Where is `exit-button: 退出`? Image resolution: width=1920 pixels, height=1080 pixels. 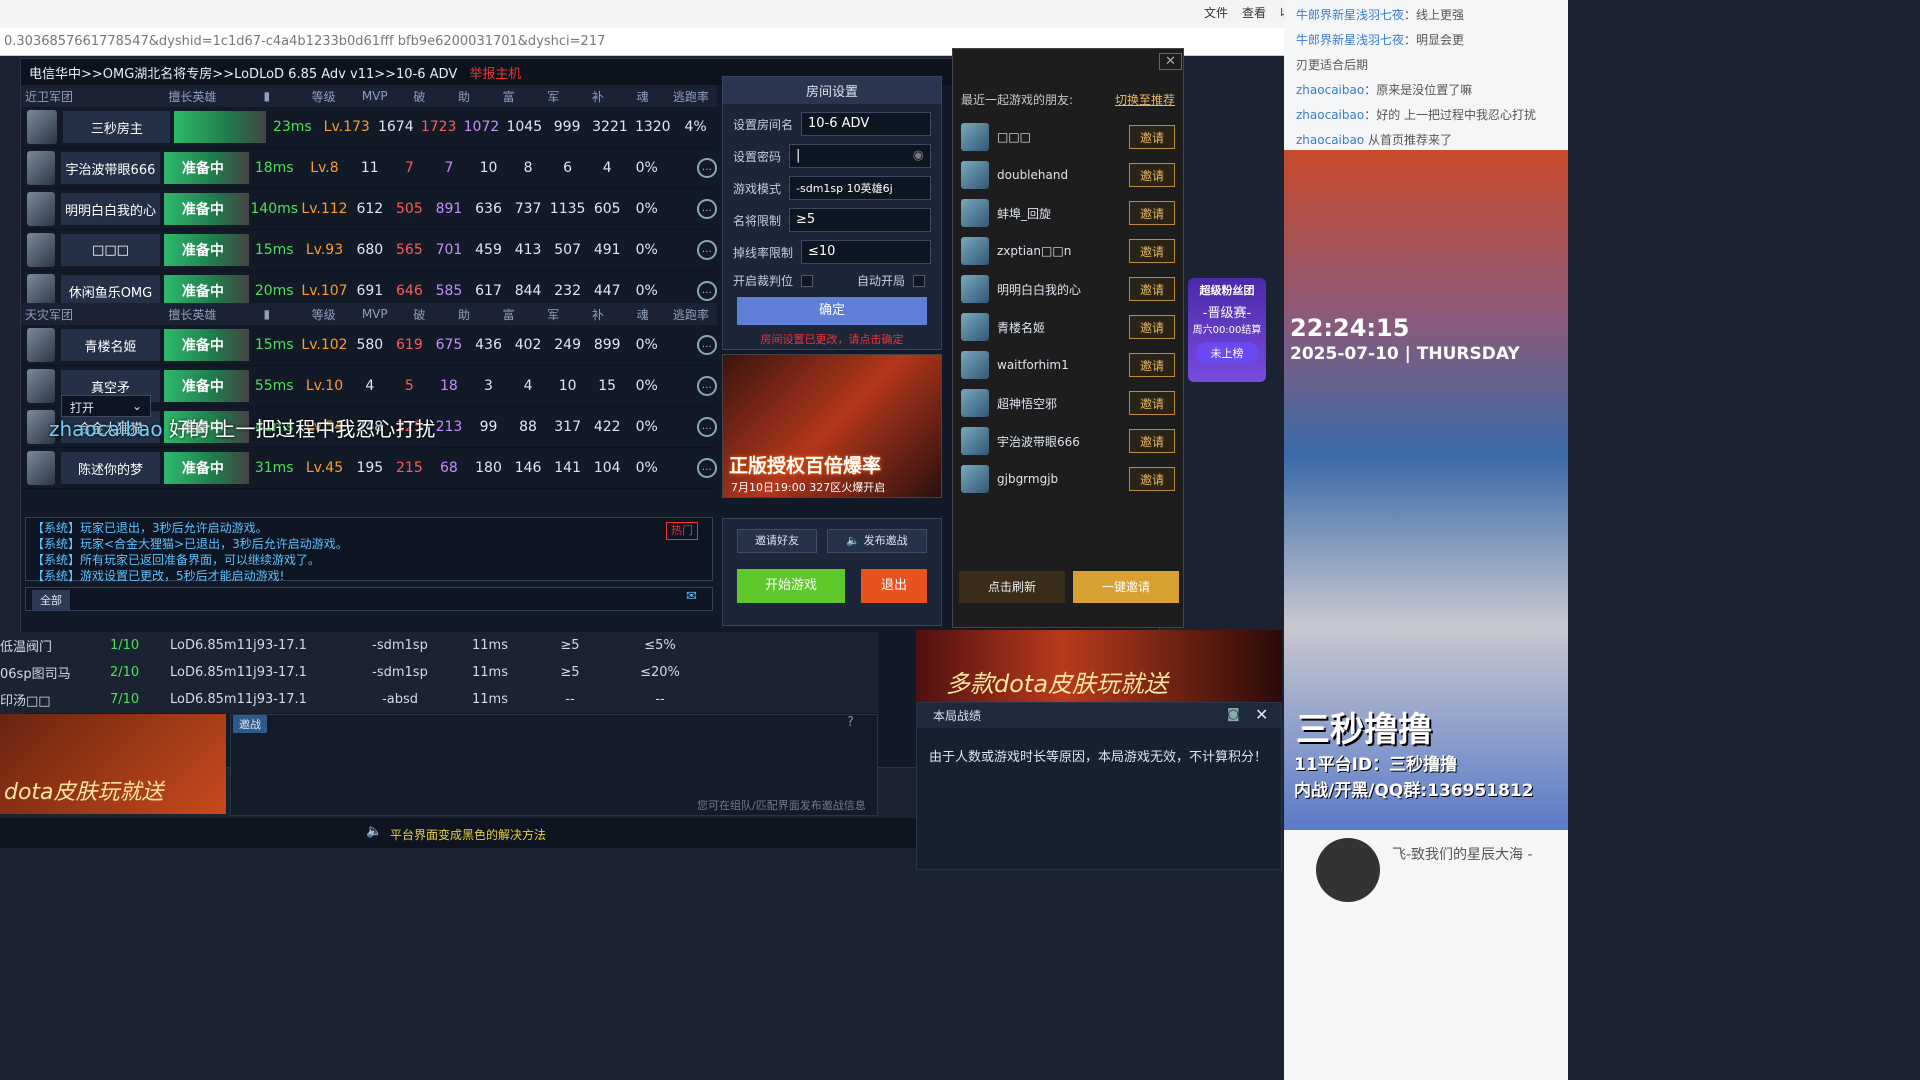
exit-button: 退出 is located at coordinates (894, 586).